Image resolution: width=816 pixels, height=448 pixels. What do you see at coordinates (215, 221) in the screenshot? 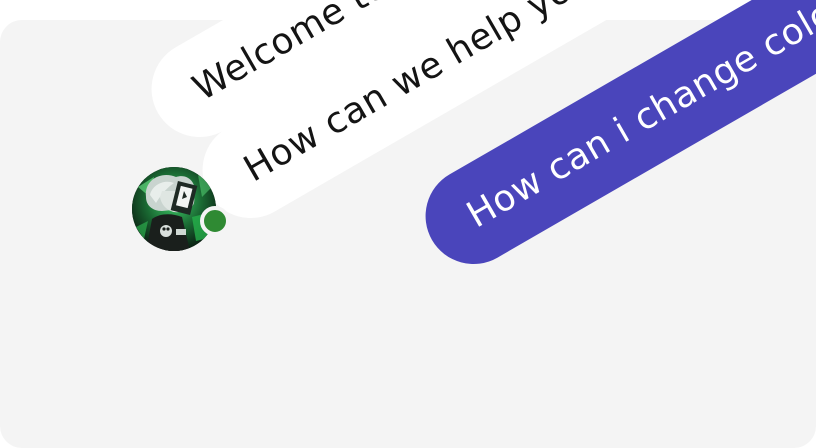
I see `online-status-indicator` at bounding box center [215, 221].